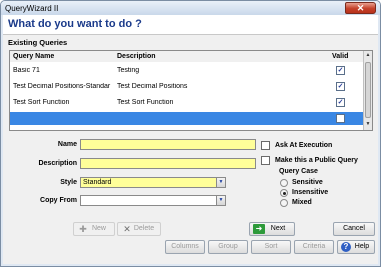 The width and height of the screenshot is (381, 267). Describe the element at coordinates (271, 247) in the screenshot. I see `sort-button: Sort` at that location.